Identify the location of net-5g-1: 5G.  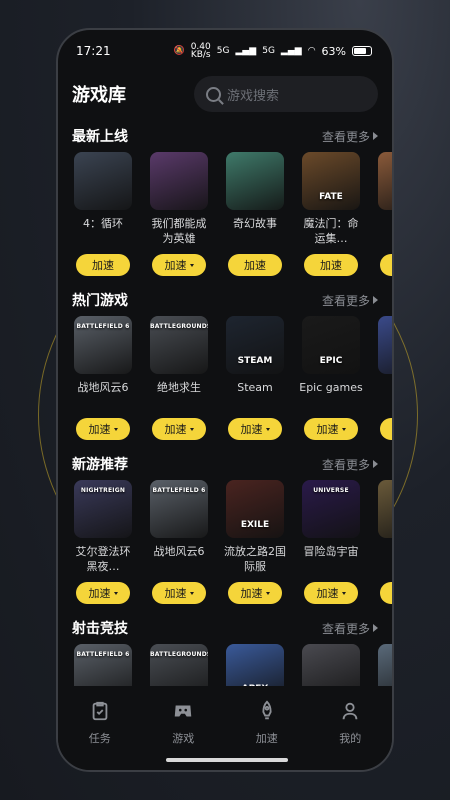
(223, 51).